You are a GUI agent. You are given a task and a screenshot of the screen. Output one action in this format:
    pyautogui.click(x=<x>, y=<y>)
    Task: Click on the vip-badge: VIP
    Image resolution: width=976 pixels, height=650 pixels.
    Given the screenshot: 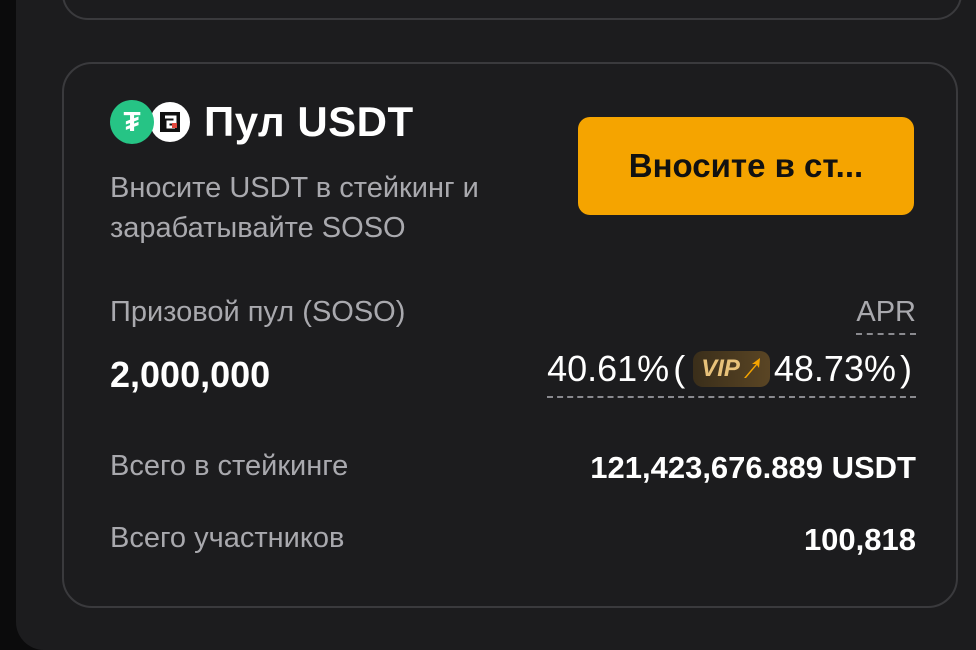 What is the action you would take?
    pyautogui.click(x=731, y=369)
    